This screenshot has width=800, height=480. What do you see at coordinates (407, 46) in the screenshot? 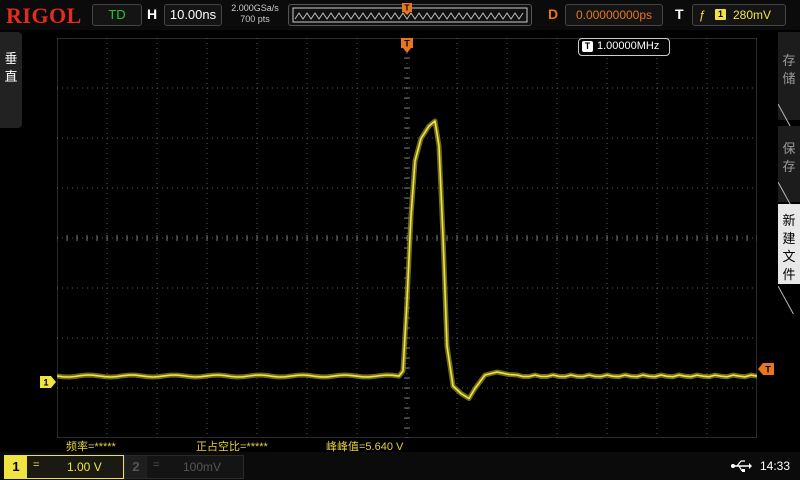
I see `trigger-position-marker: T` at bounding box center [407, 46].